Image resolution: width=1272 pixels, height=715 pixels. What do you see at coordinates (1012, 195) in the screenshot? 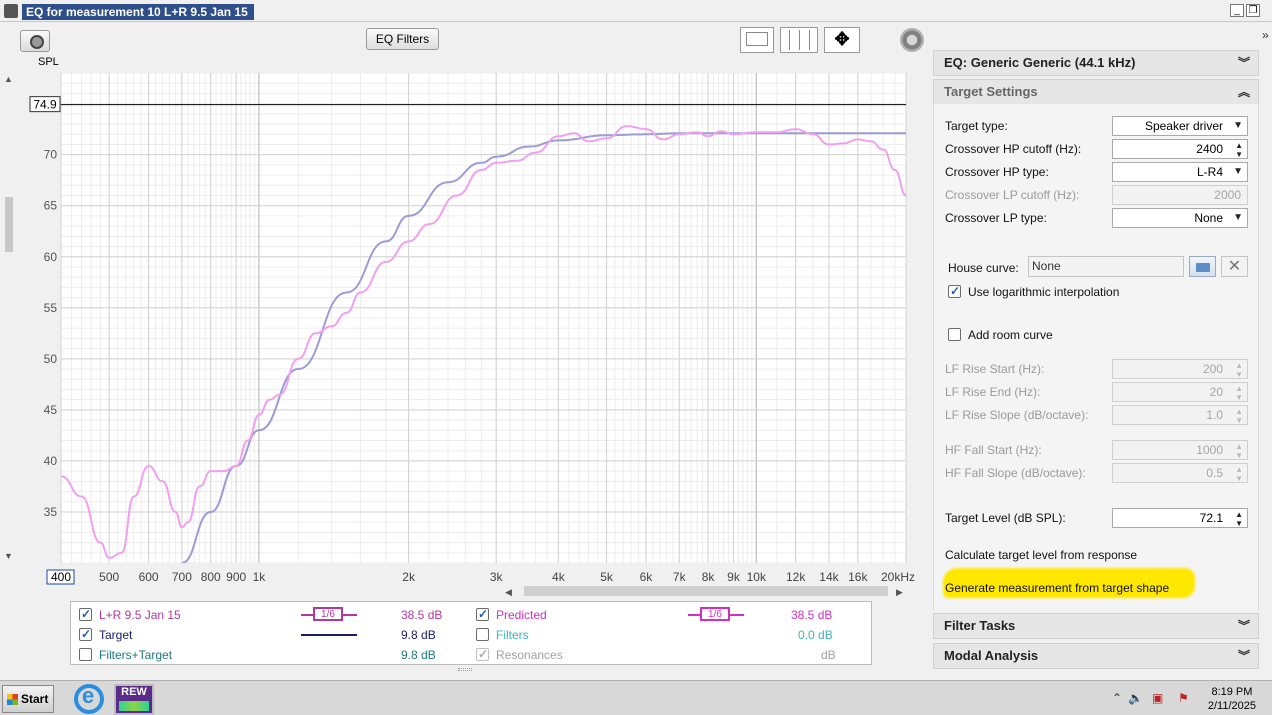
I see `lp-cutoff-label: Crossover LP cutoff (Hz):` at bounding box center [1012, 195].